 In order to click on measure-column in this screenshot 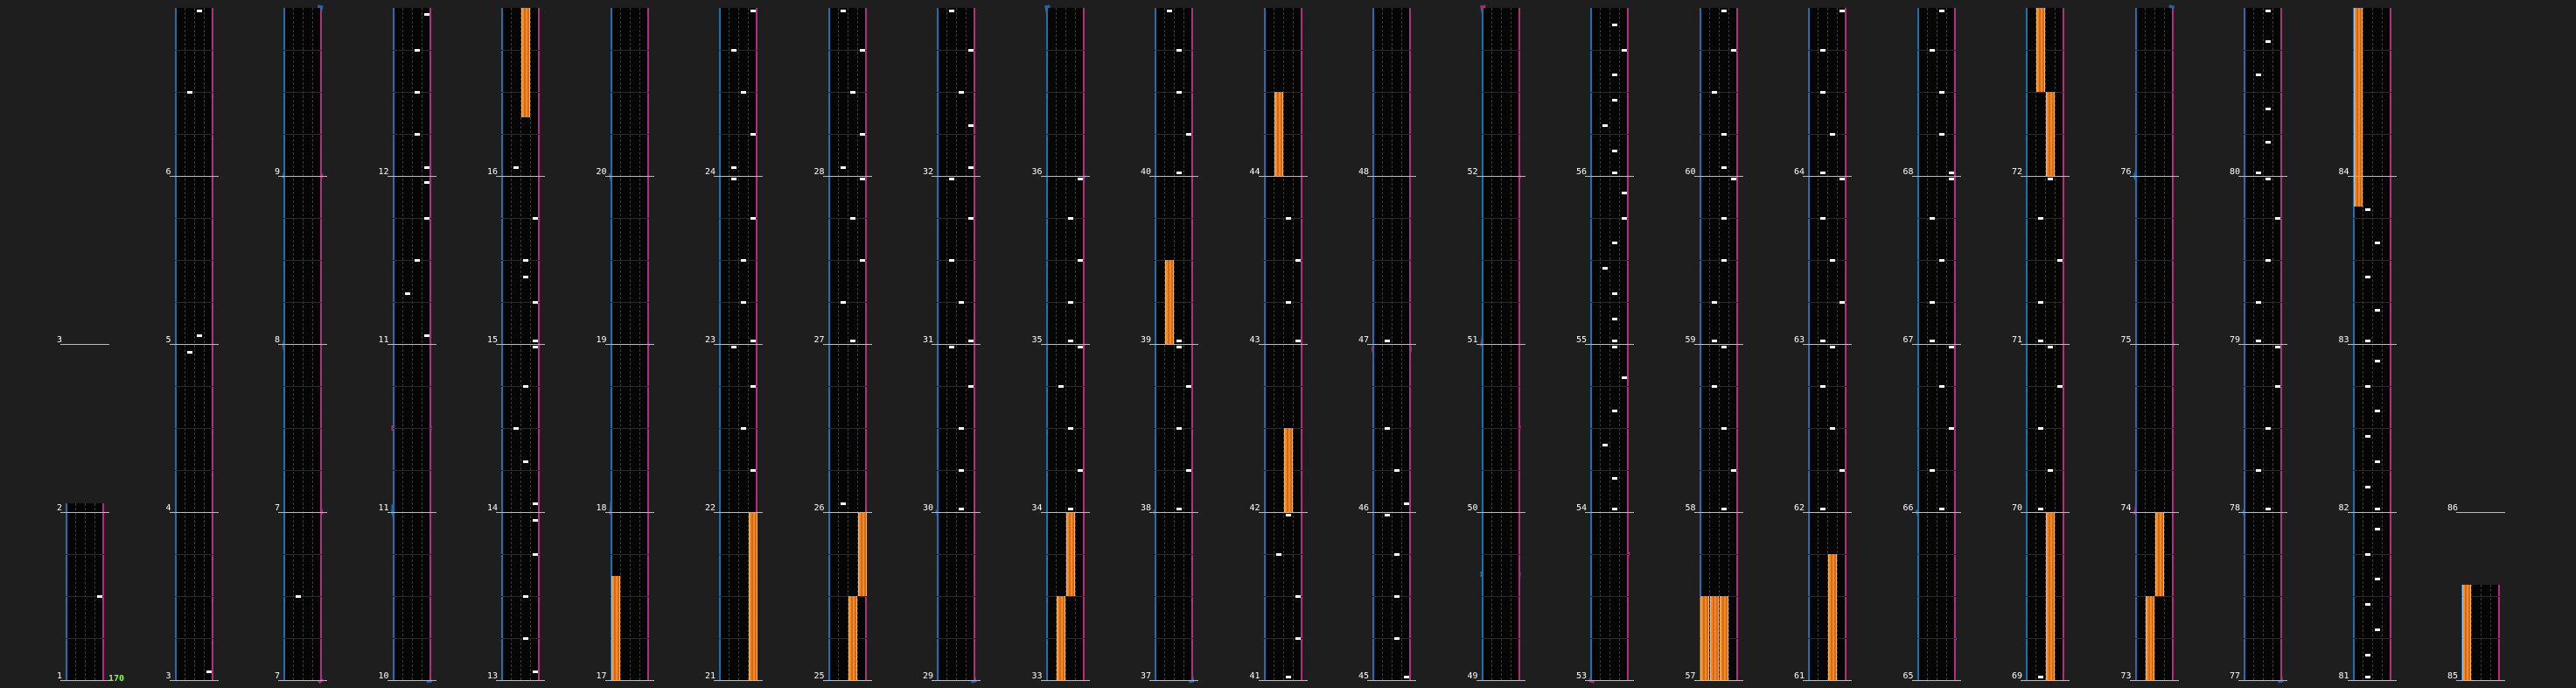, I will do `click(85, 591)`.